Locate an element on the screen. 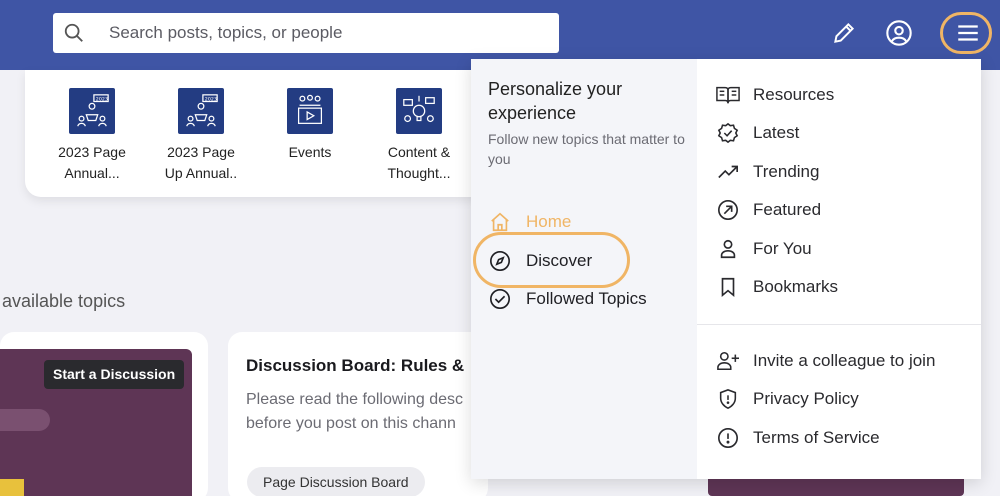 The image size is (1000, 496). profile-button is located at coordinates (899, 33).